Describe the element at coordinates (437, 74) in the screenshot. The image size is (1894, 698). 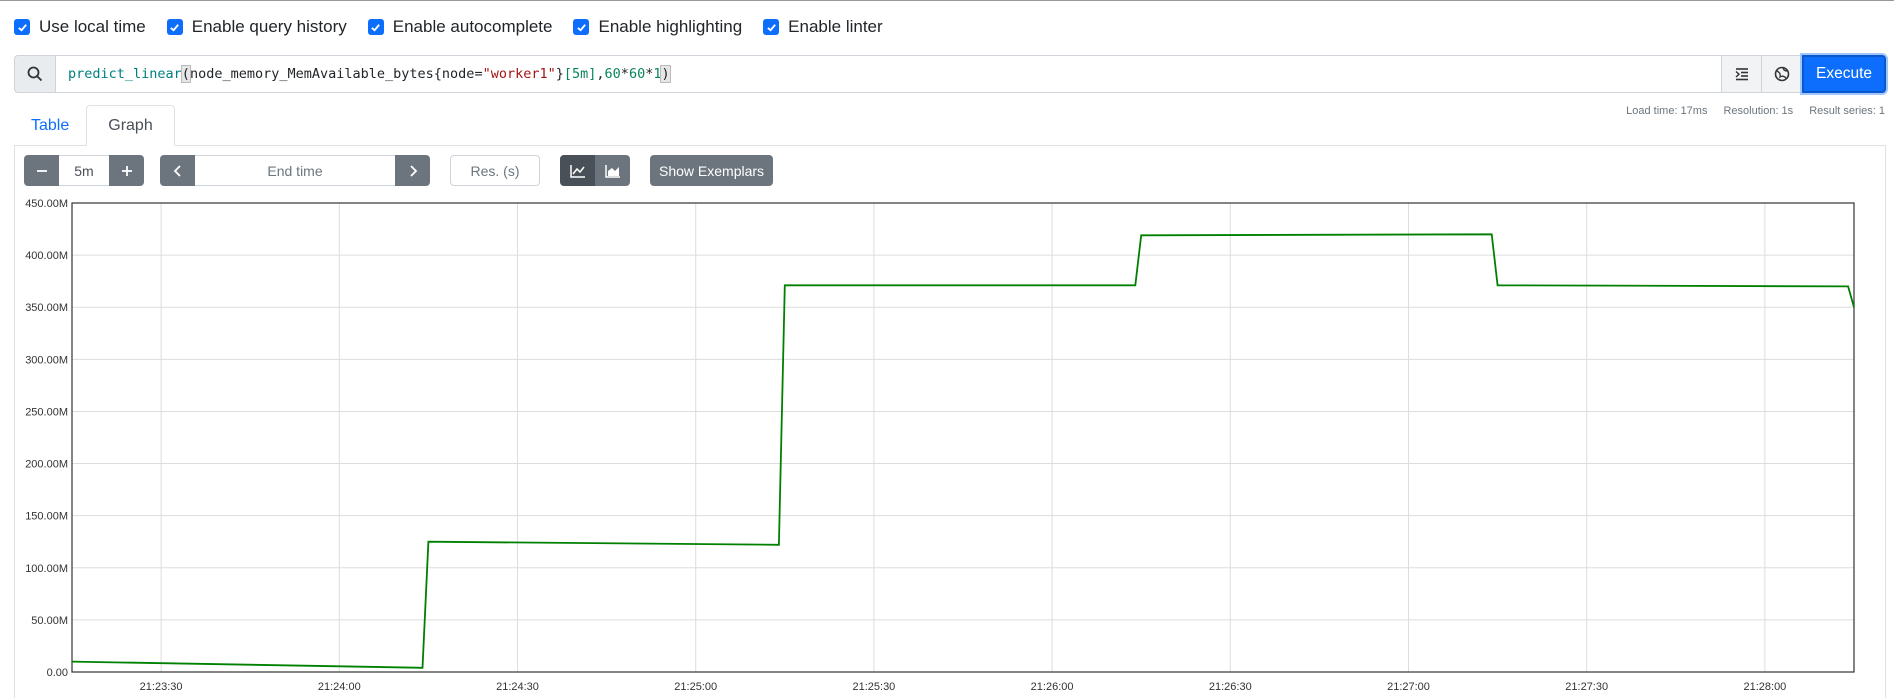
I see `query-lbrace: {` at that location.